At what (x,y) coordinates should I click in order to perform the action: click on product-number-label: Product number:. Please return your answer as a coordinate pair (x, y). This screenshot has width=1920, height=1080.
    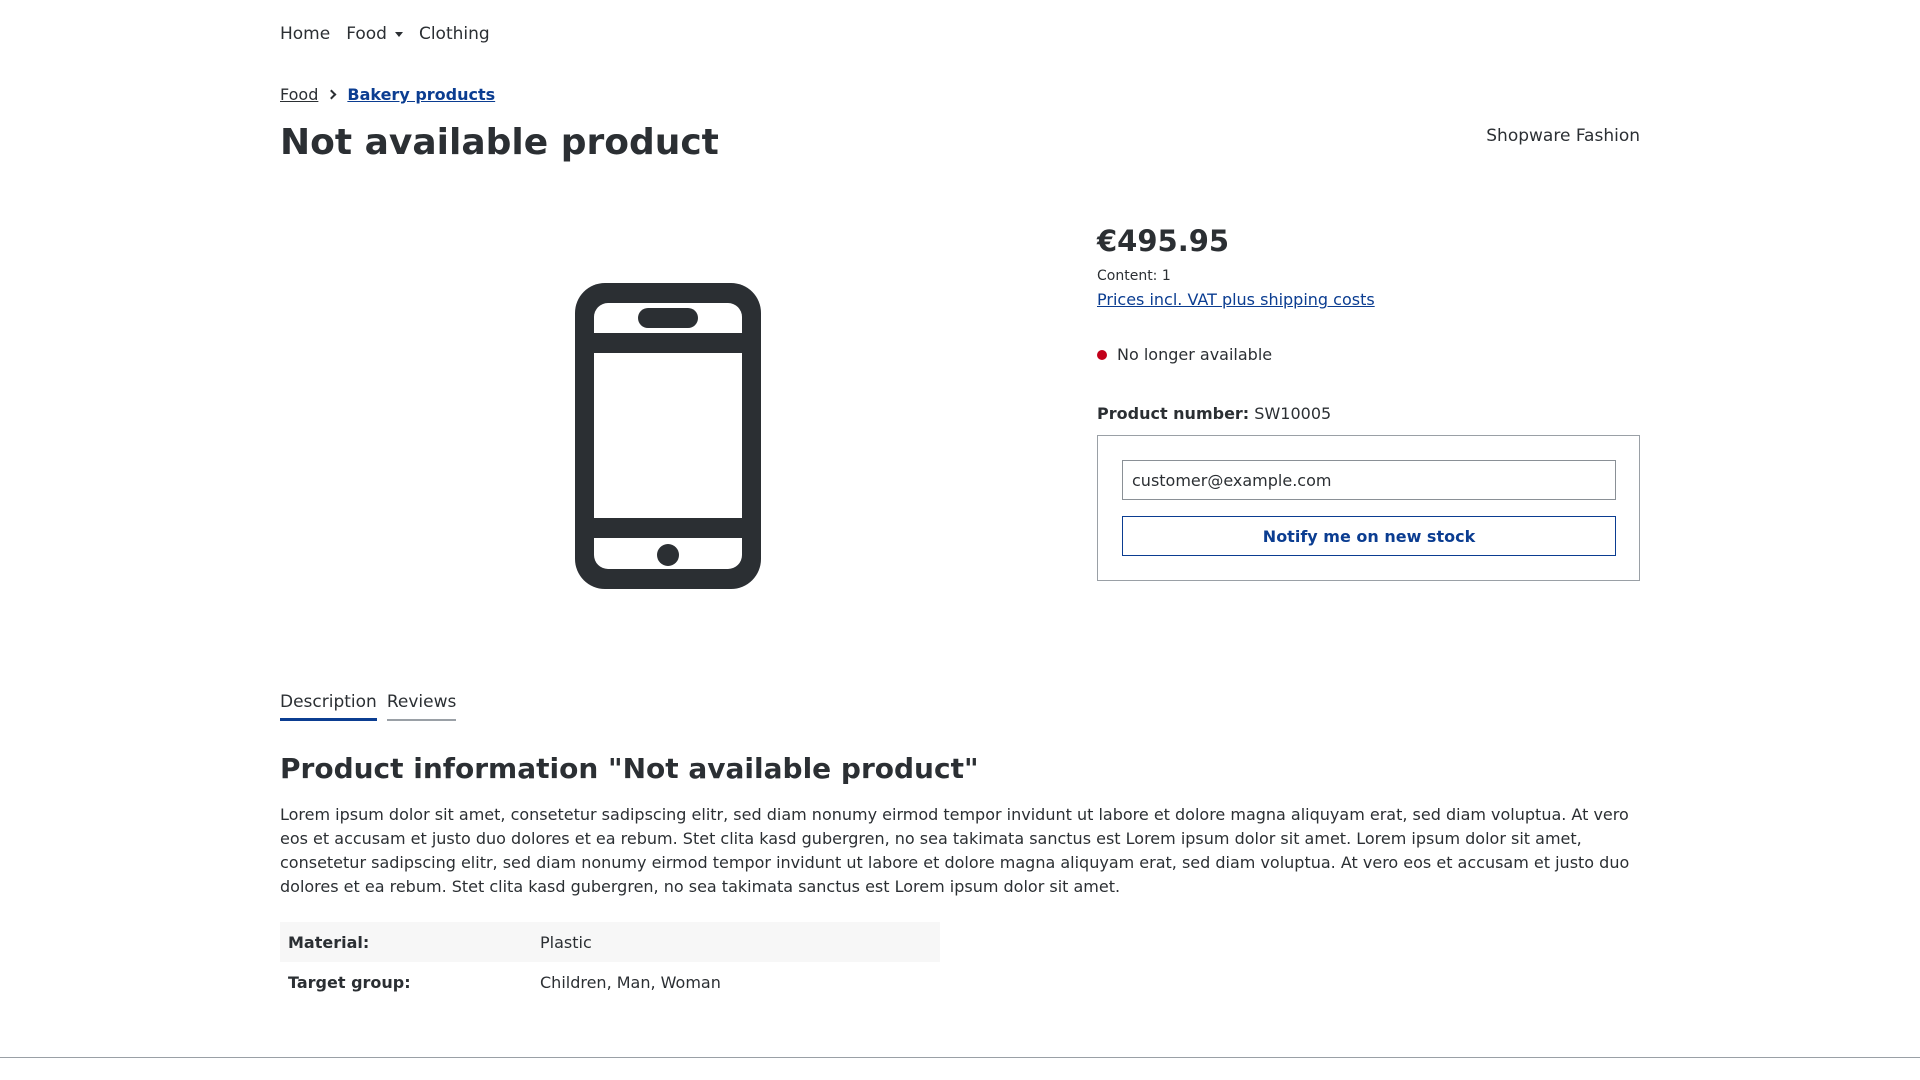
    Looking at the image, I should click on (1173, 413).